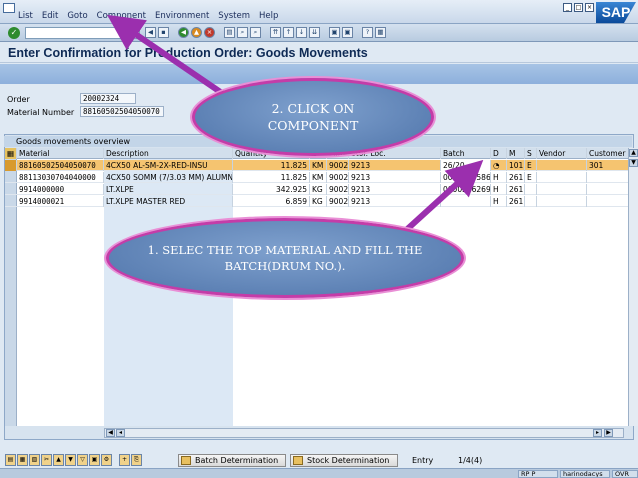  What do you see at coordinates (610, 153) in the screenshot?
I see `col-customer: Customer` at bounding box center [610, 153].